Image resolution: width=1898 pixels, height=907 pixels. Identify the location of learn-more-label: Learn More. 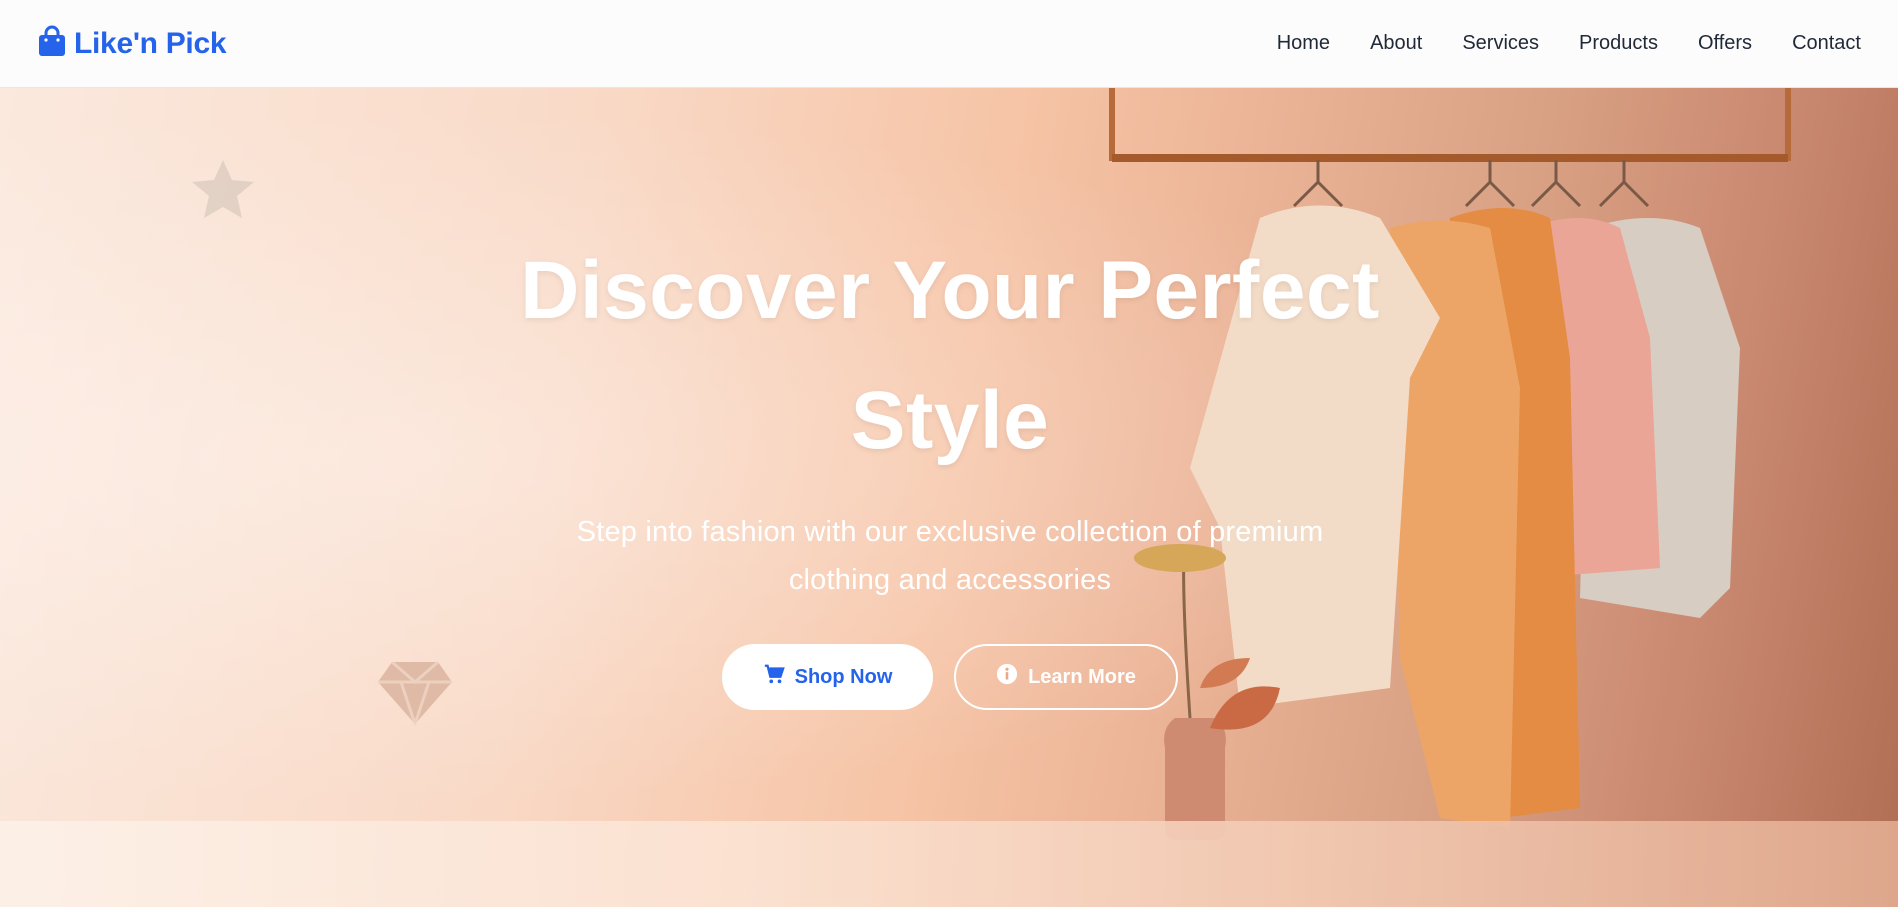
(1082, 676).